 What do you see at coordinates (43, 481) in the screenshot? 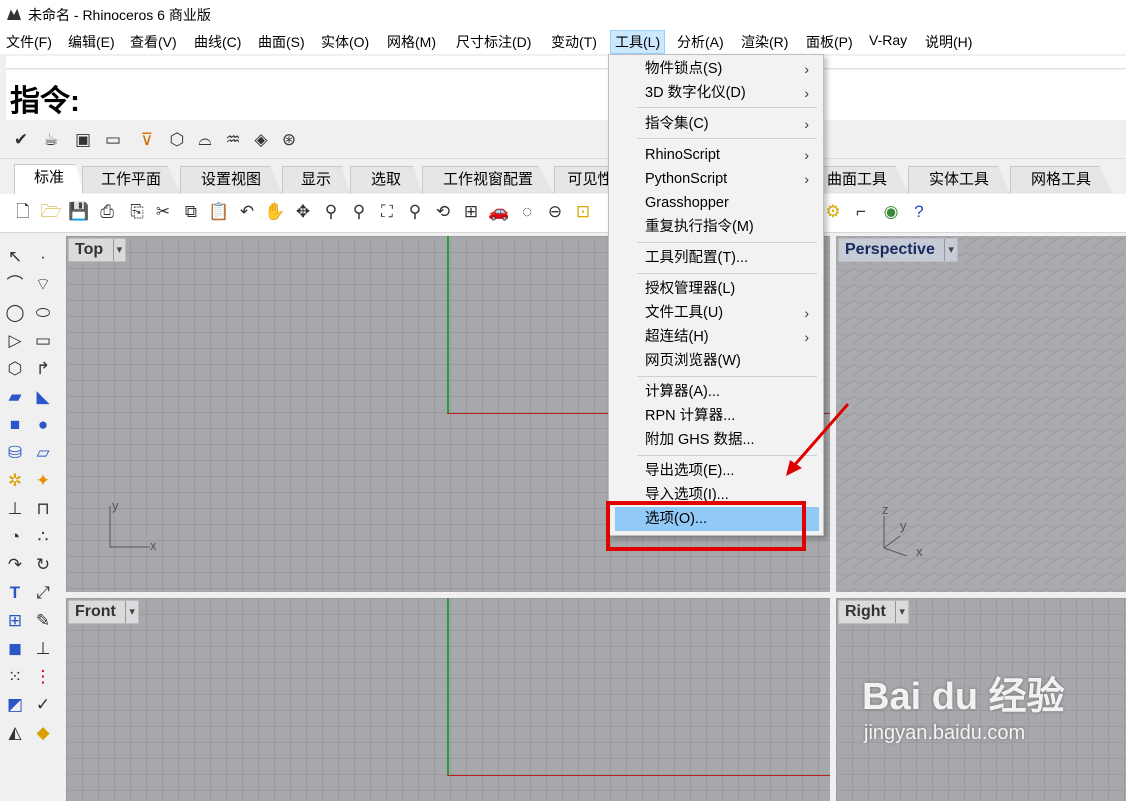
I see `explode-icon: ✦` at bounding box center [43, 481].